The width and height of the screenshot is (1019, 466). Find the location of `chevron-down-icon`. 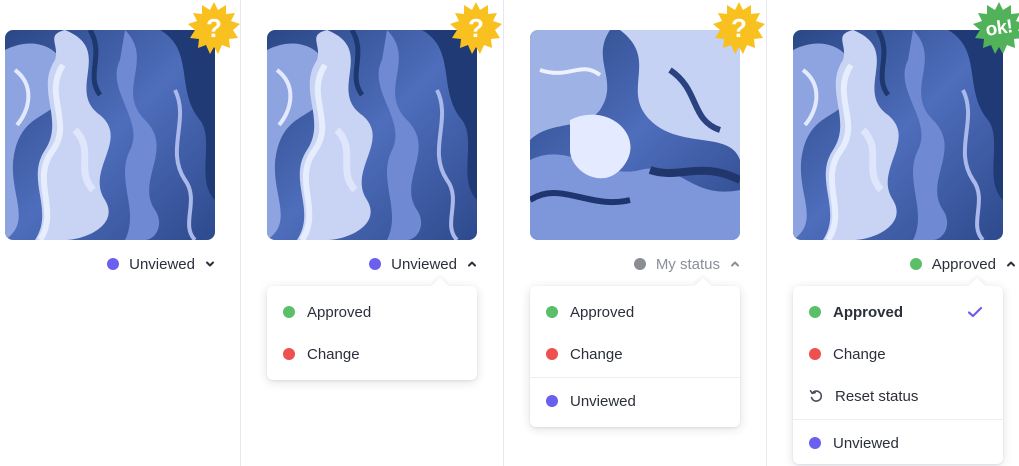

chevron-down-icon is located at coordinates (210, 264).